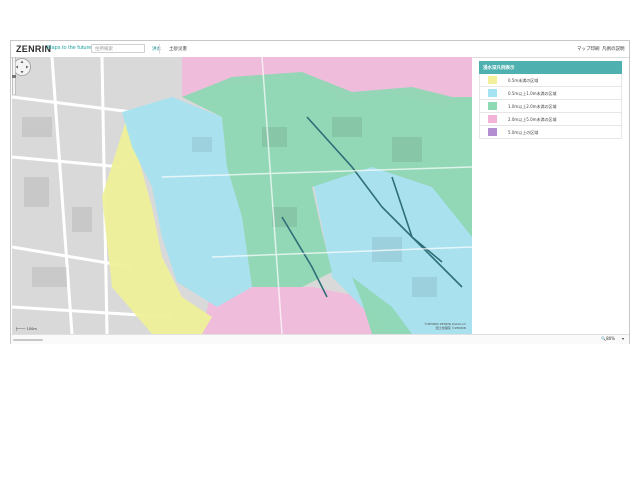  I want to click on legend-item: 2.0m以上5.0m未満の区域, so click(550, 119).